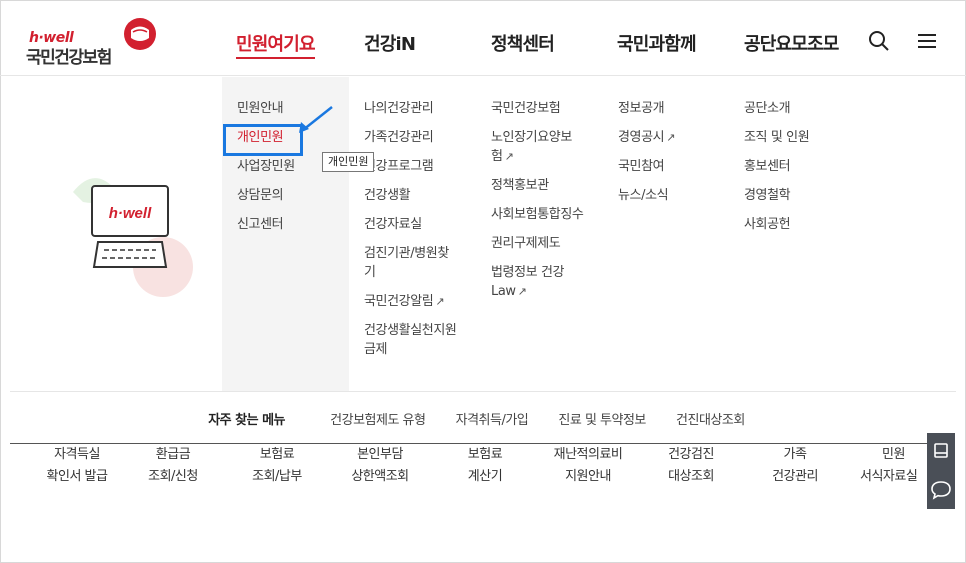 The image size is (966, 563). Describe the element at coordinates (263, 140) in the screenshot. I see `highlight-box` at that location.